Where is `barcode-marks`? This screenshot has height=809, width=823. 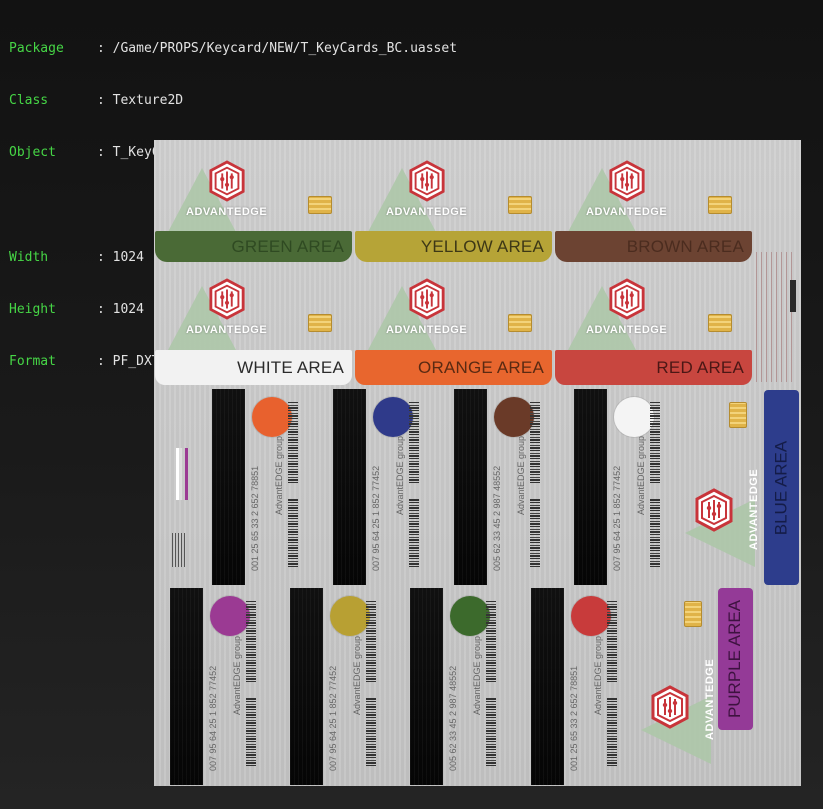 barcode-marks is located at coordinates (179, 550).